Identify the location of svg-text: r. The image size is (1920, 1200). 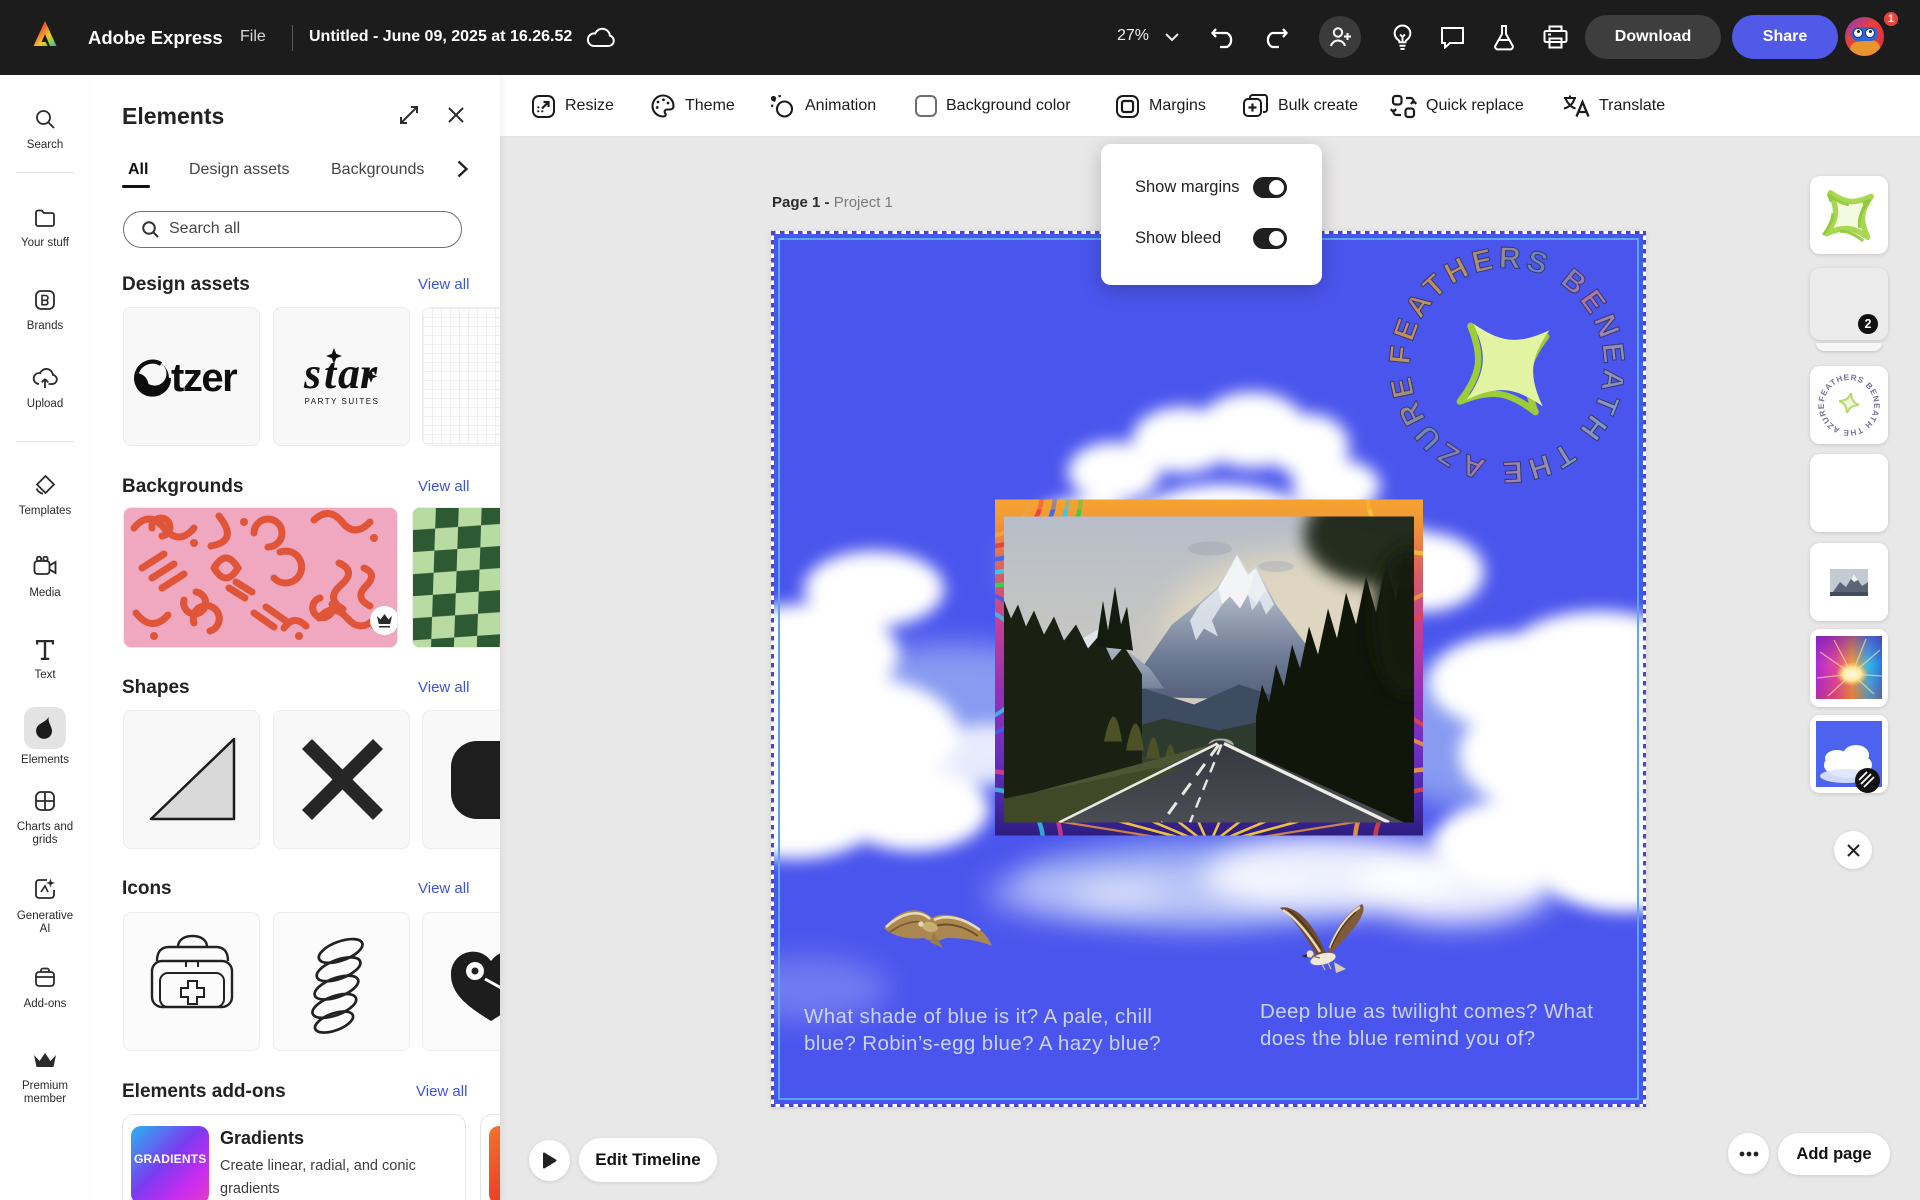
(369, 373).